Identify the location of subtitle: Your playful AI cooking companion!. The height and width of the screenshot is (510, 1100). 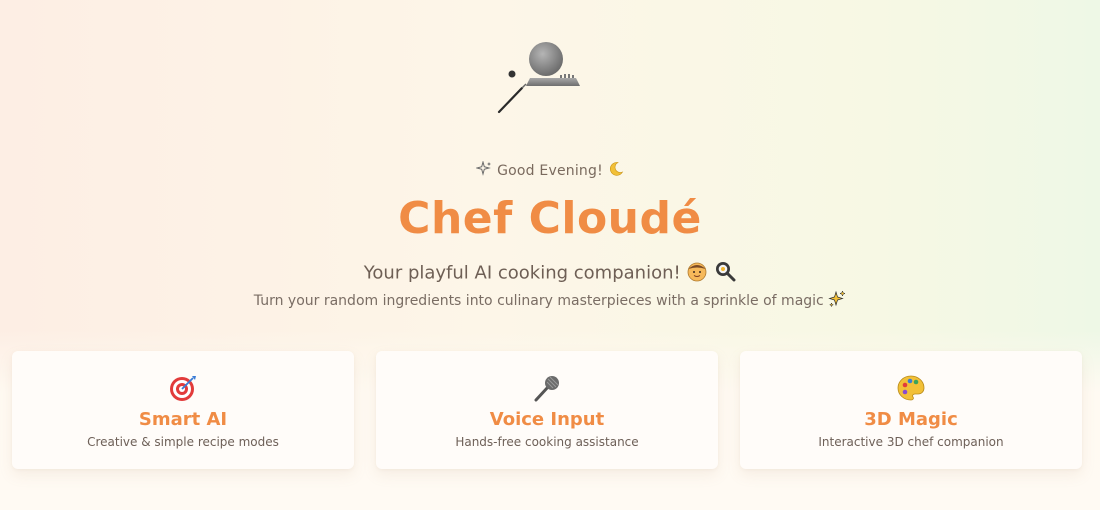
(550, 273).